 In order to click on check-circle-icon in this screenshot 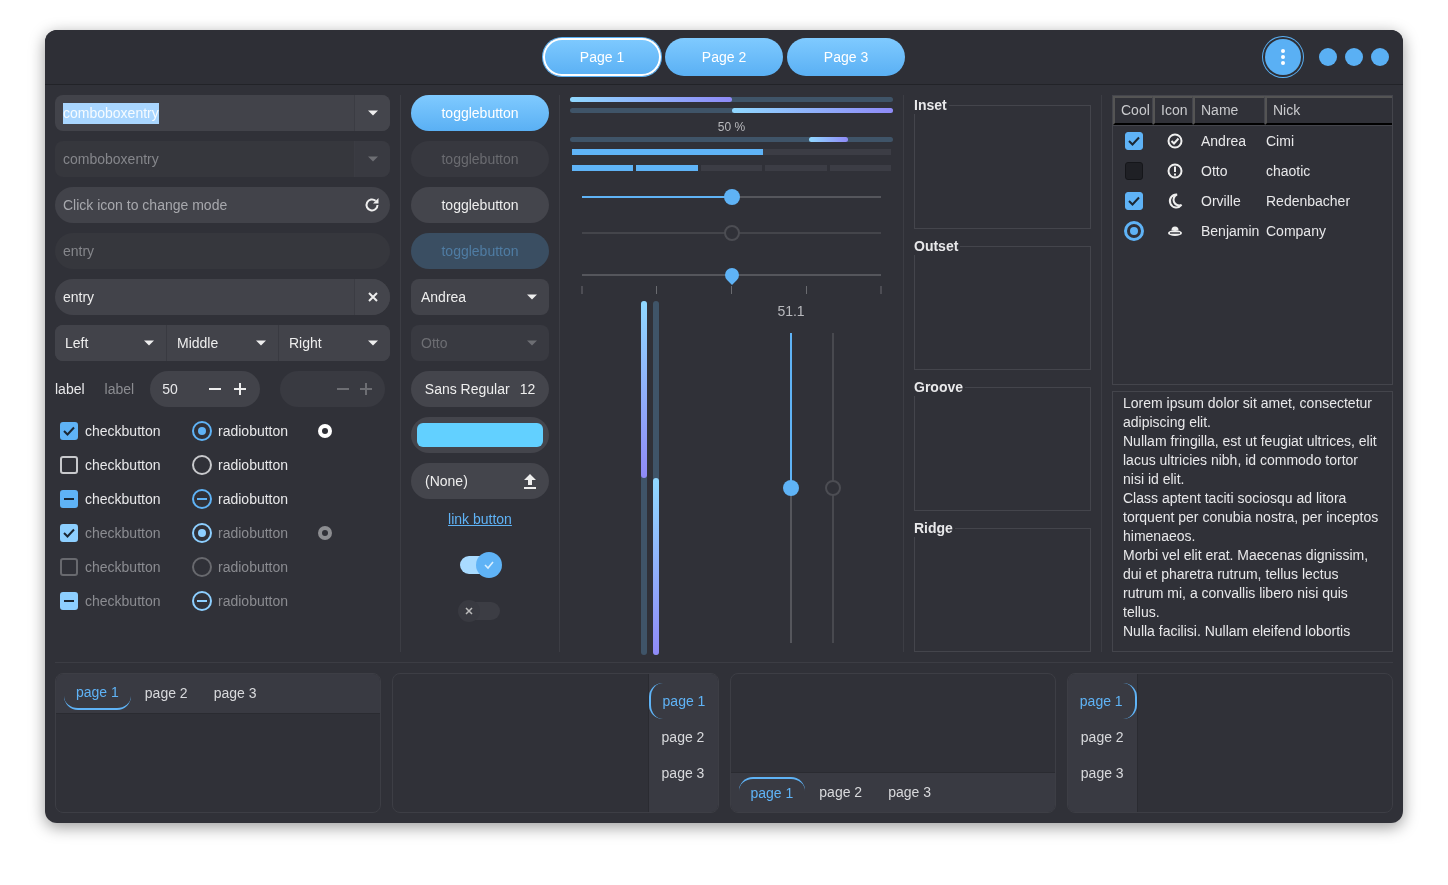, I will do `click(1175, 141)`.